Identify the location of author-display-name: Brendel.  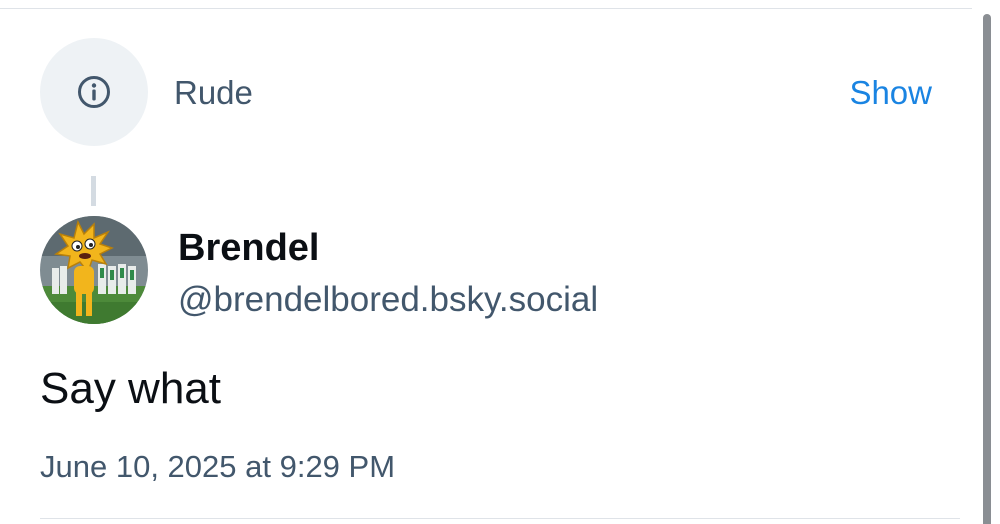
(248, 248).